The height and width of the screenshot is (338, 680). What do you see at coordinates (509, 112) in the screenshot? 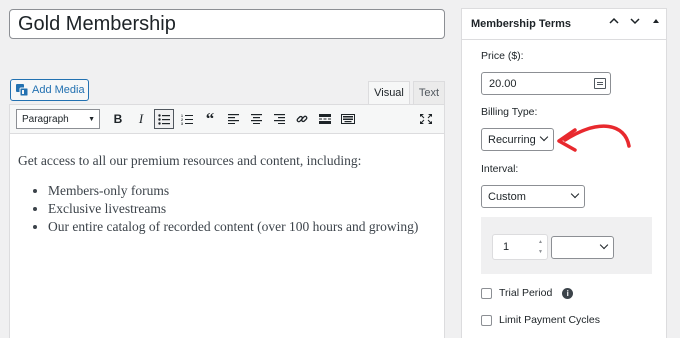
I see `billing-type-label: Billing Type:` at bounding box center [509, 112].